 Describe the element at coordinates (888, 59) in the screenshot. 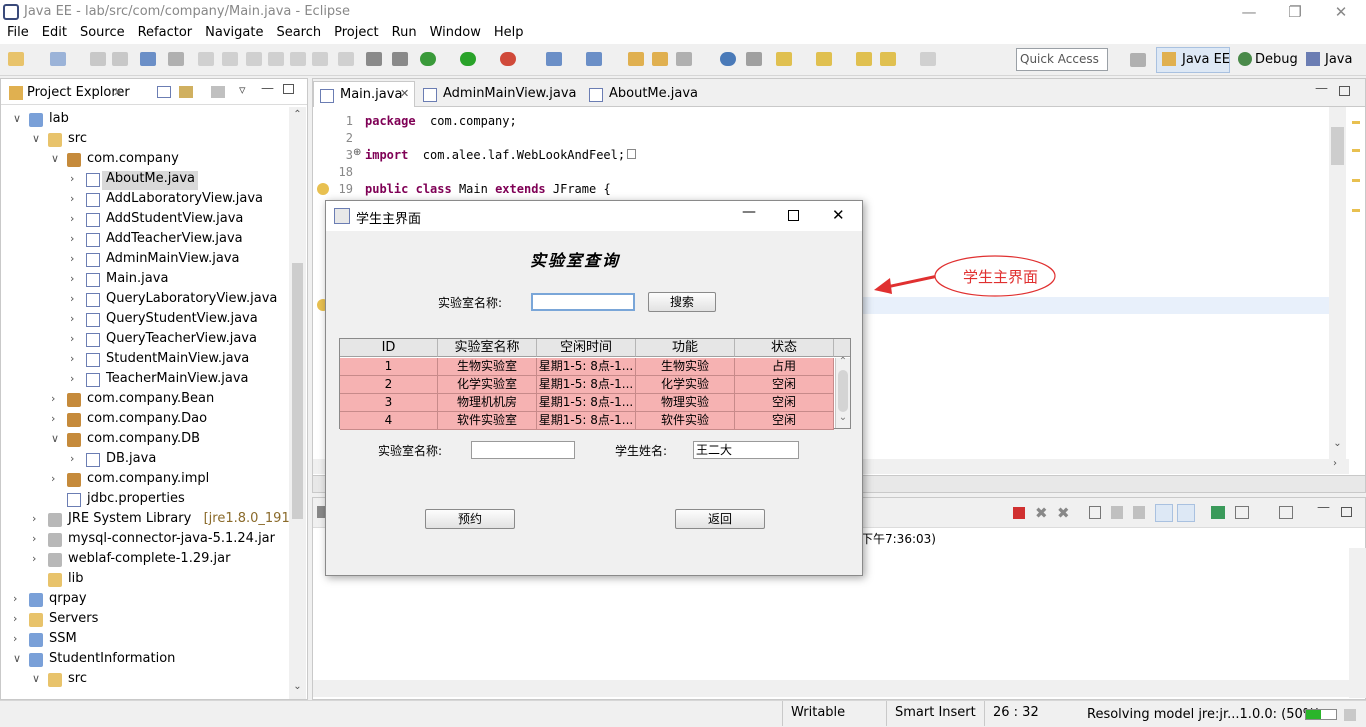

I see `back-icon` at that location.